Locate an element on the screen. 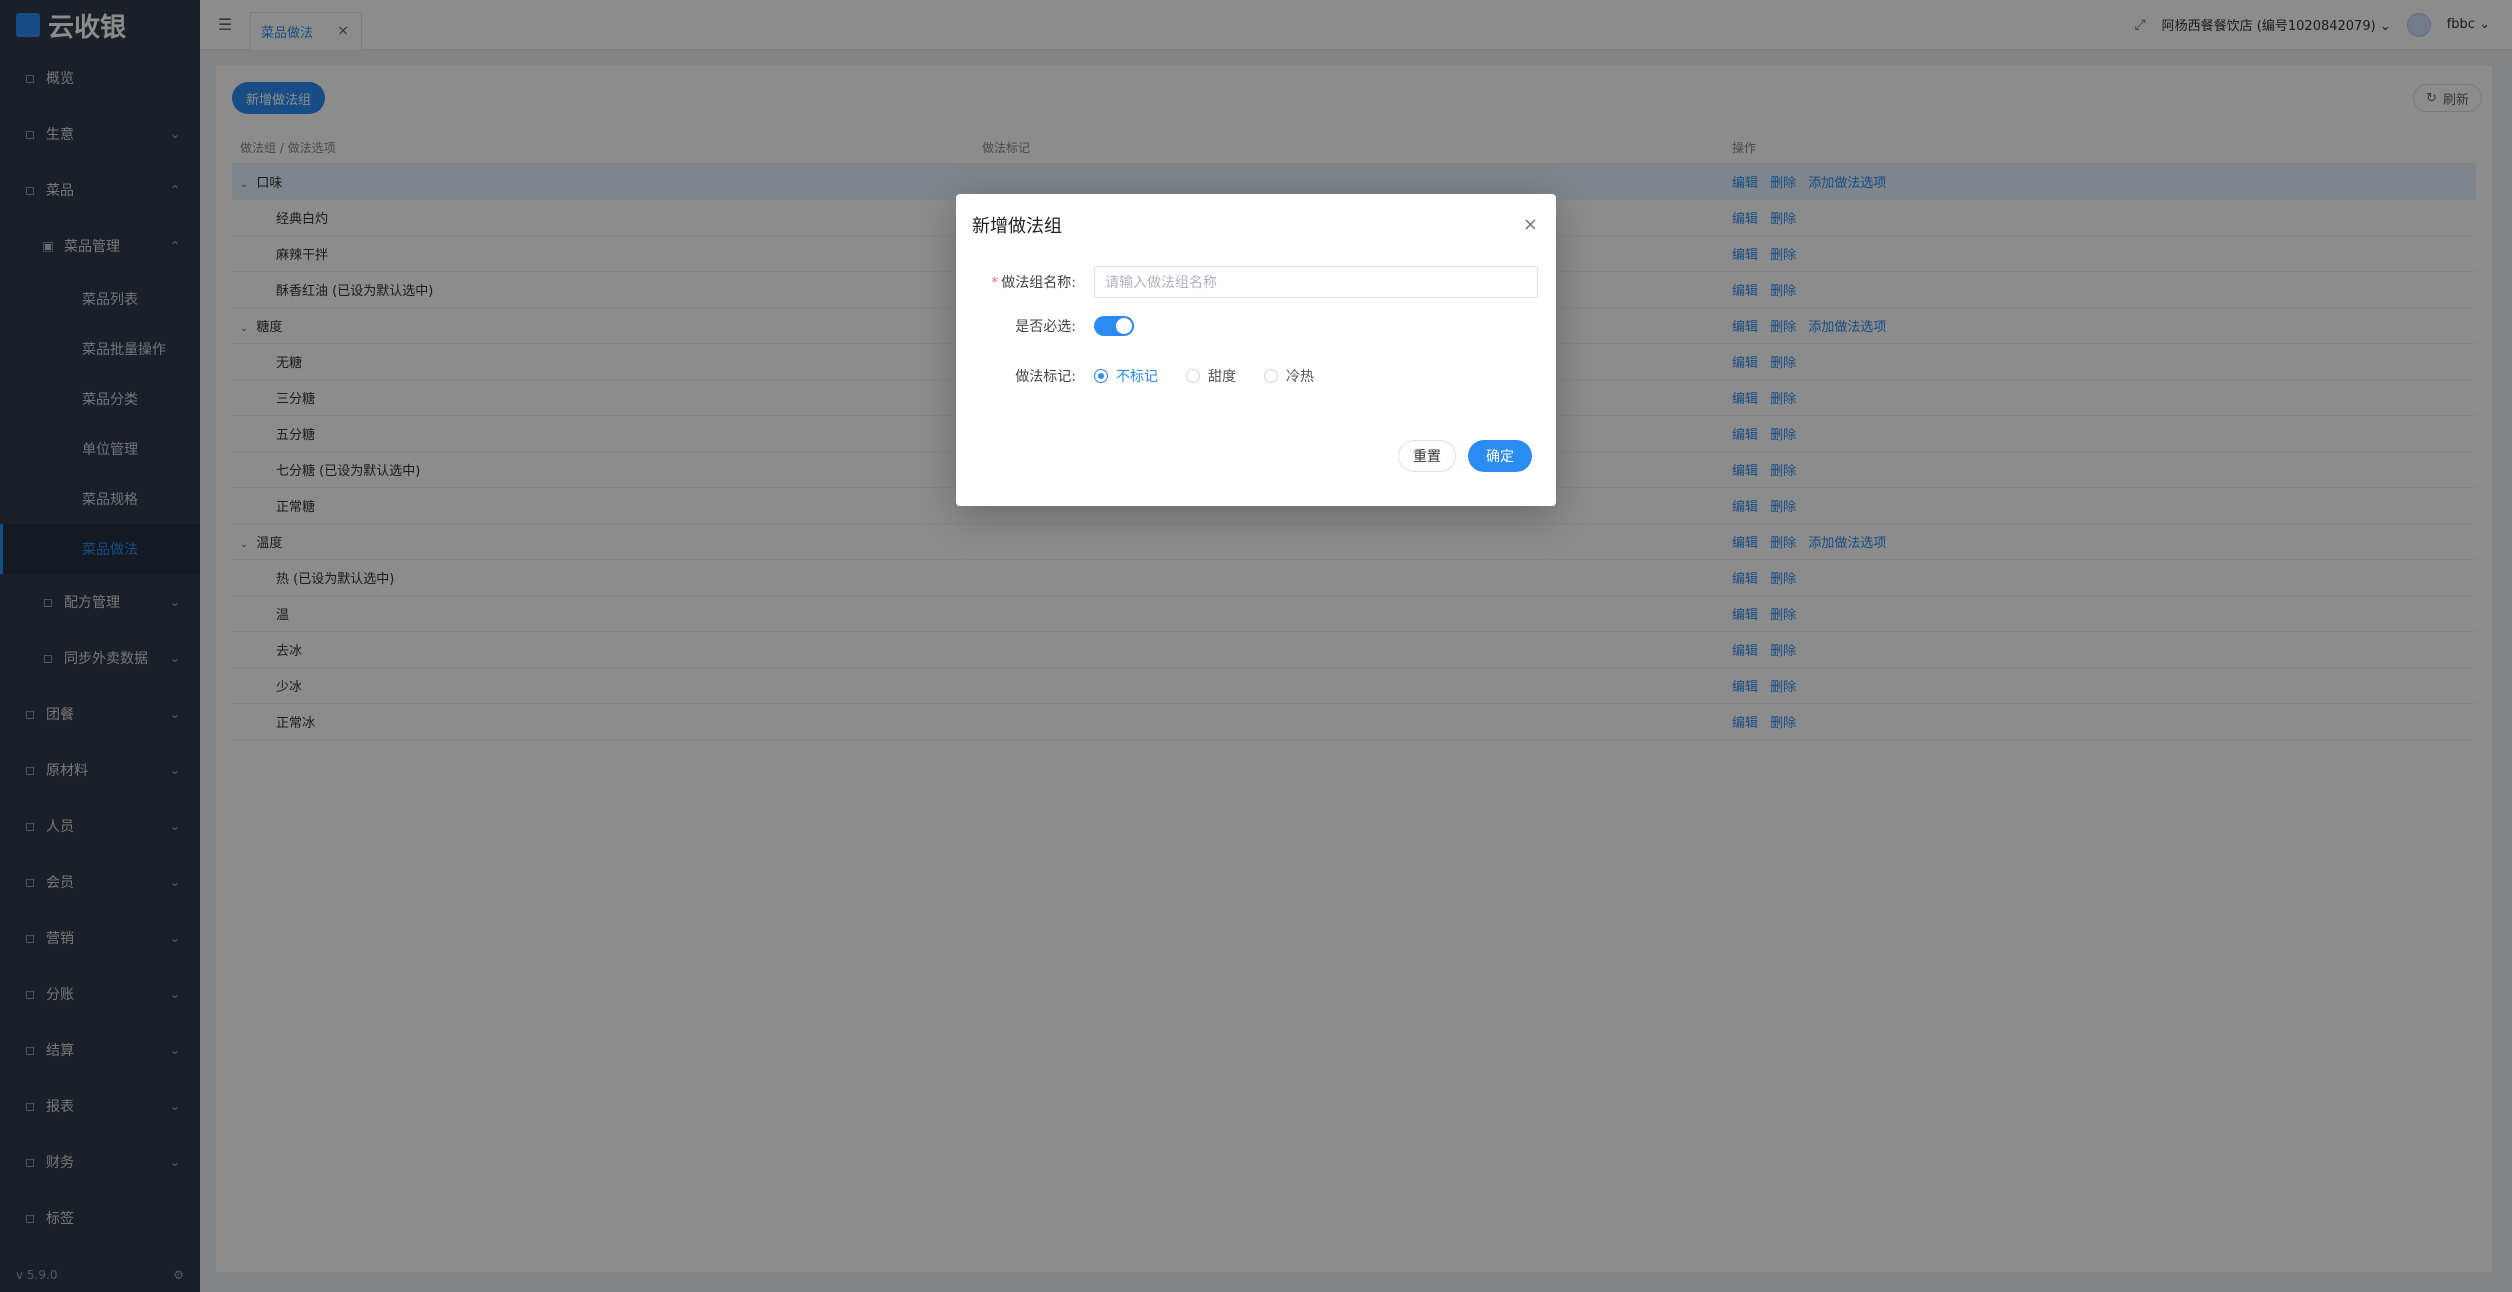  mark-radio: 冷热 is located at coordinates (1289, 376).